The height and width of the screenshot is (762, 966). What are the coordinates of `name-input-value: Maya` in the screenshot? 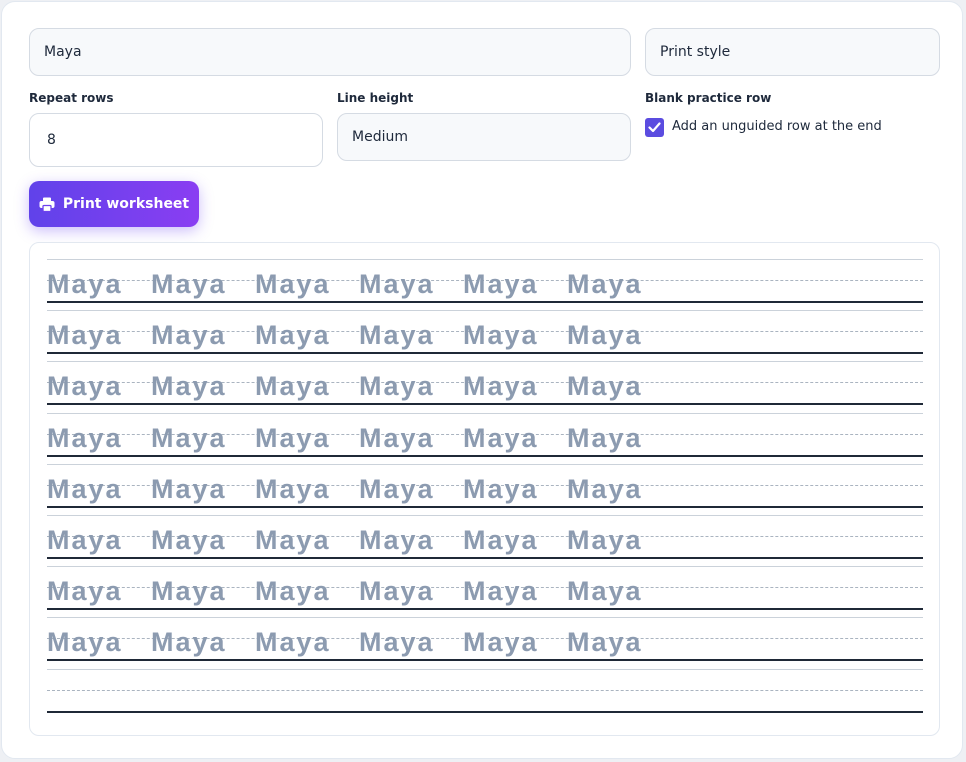 It's located at (63, 52).